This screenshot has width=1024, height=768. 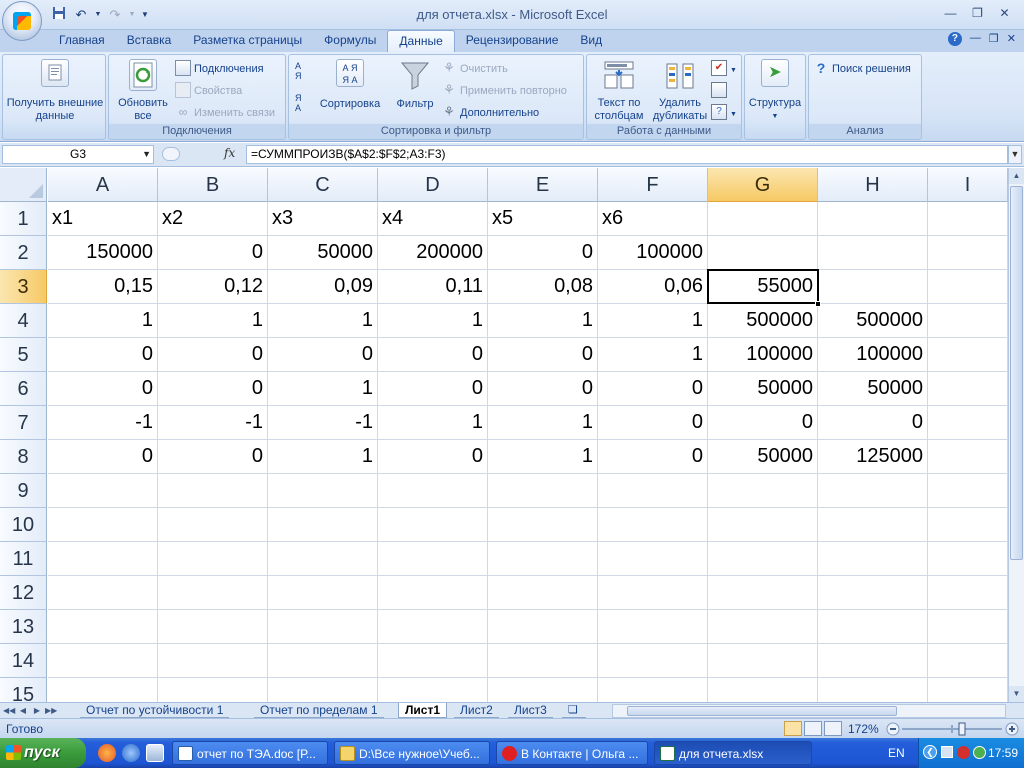 What do you see at coordinates (213, 219) in the screenshot?
I see `cell-b1: x2` at bounding box center [213, 219].